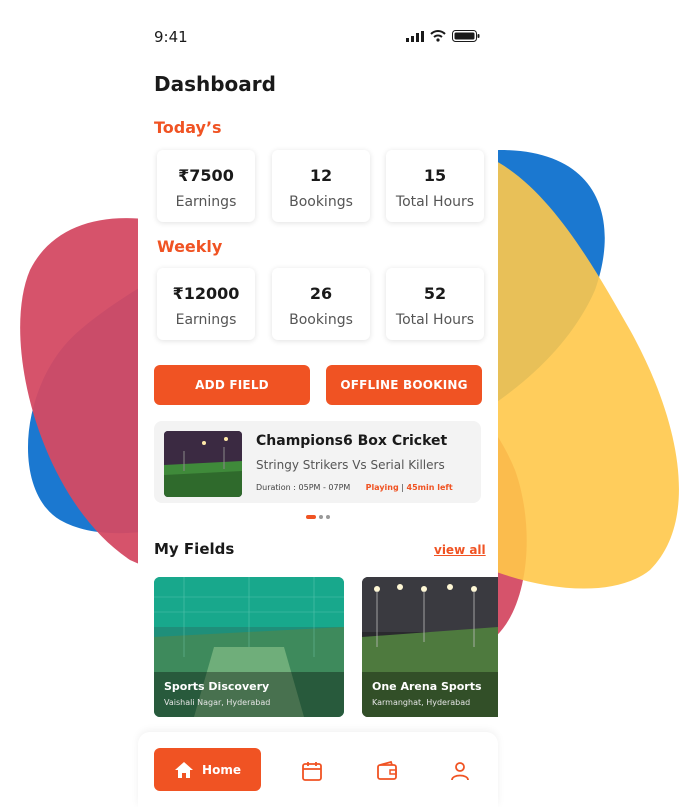  I want to click on home-icon, so click(184, 769).